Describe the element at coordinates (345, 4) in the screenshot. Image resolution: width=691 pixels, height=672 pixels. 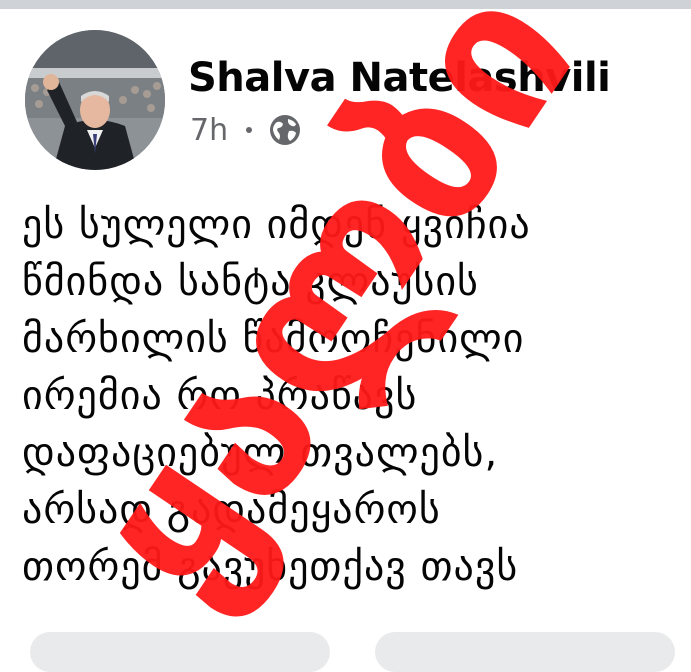
I see `top-divider` at that location.